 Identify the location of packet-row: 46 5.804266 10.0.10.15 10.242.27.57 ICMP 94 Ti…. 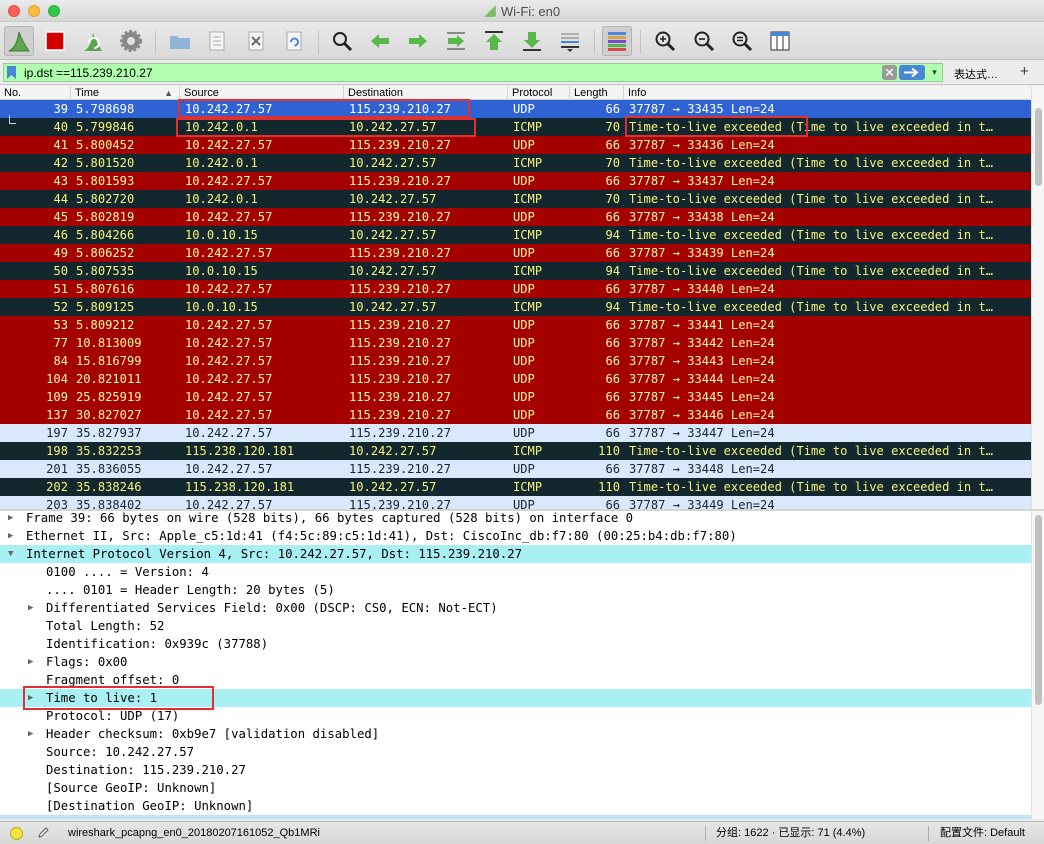
(515, 235).